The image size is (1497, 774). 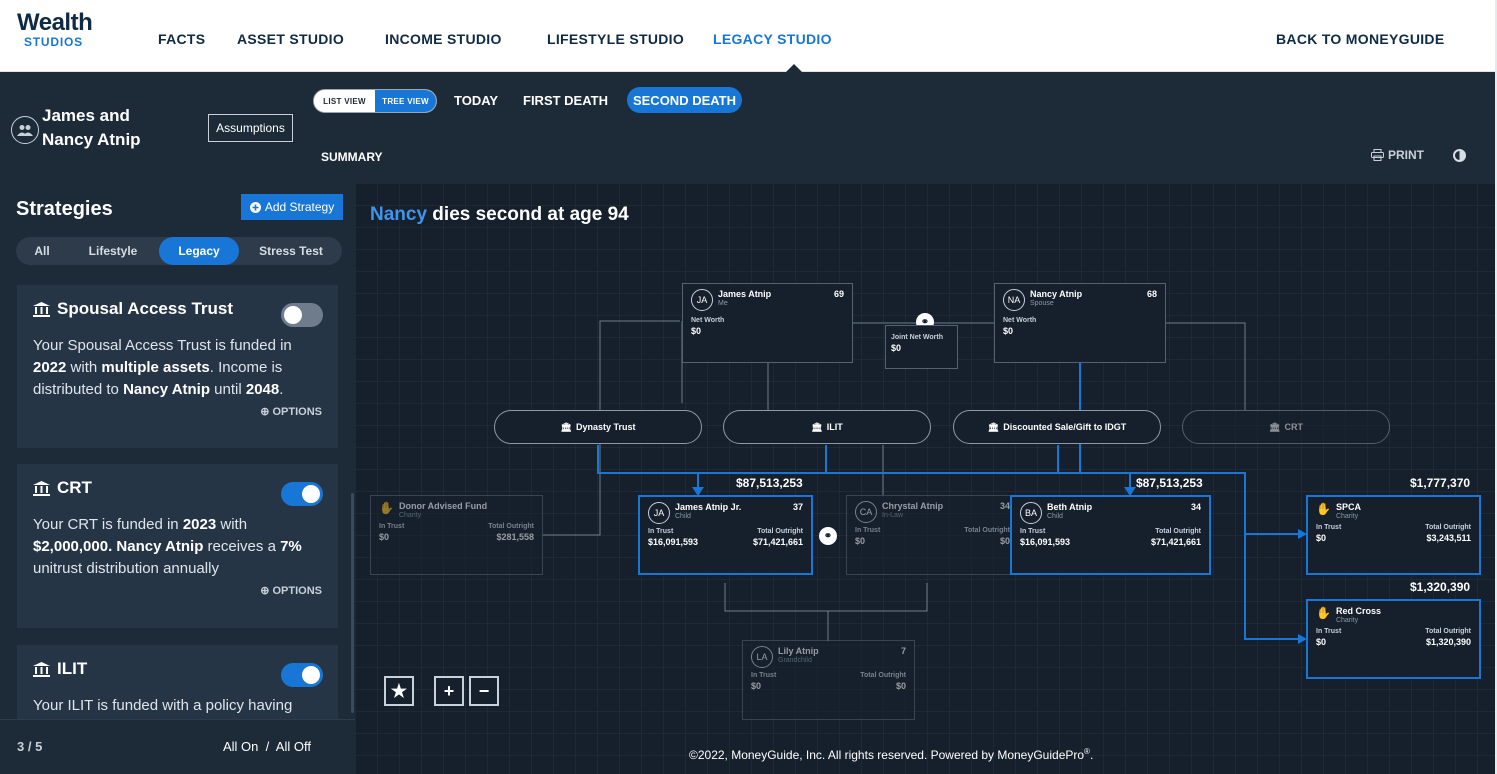 What do you see at coordinates (297, 412) in the screenshot?
I see `options-label: OPTIONS` at bounding box center [297, 412].